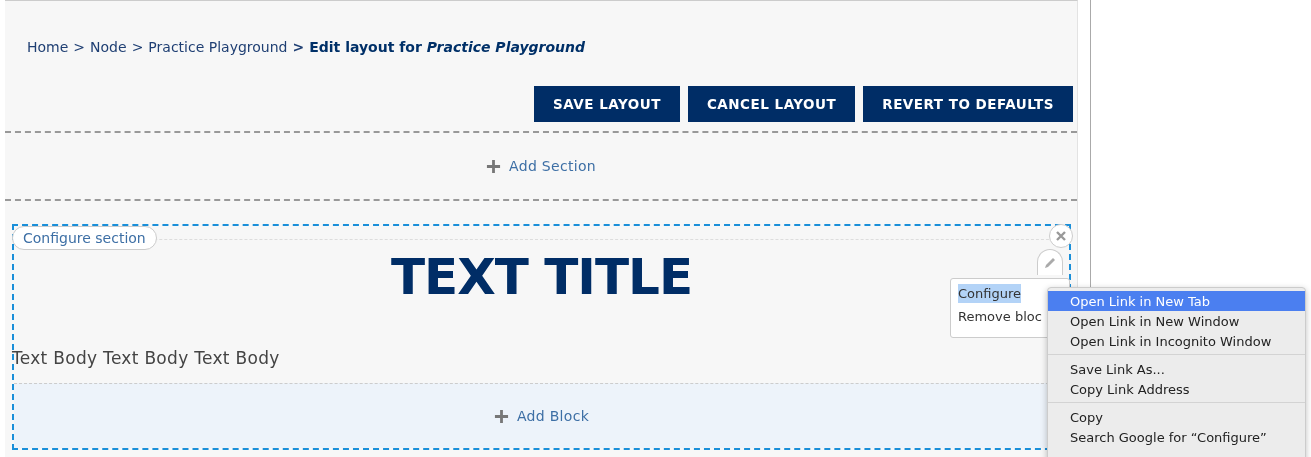  I want to click on layout-button: REVERT TO DEFAULTS, so click(968, 104).